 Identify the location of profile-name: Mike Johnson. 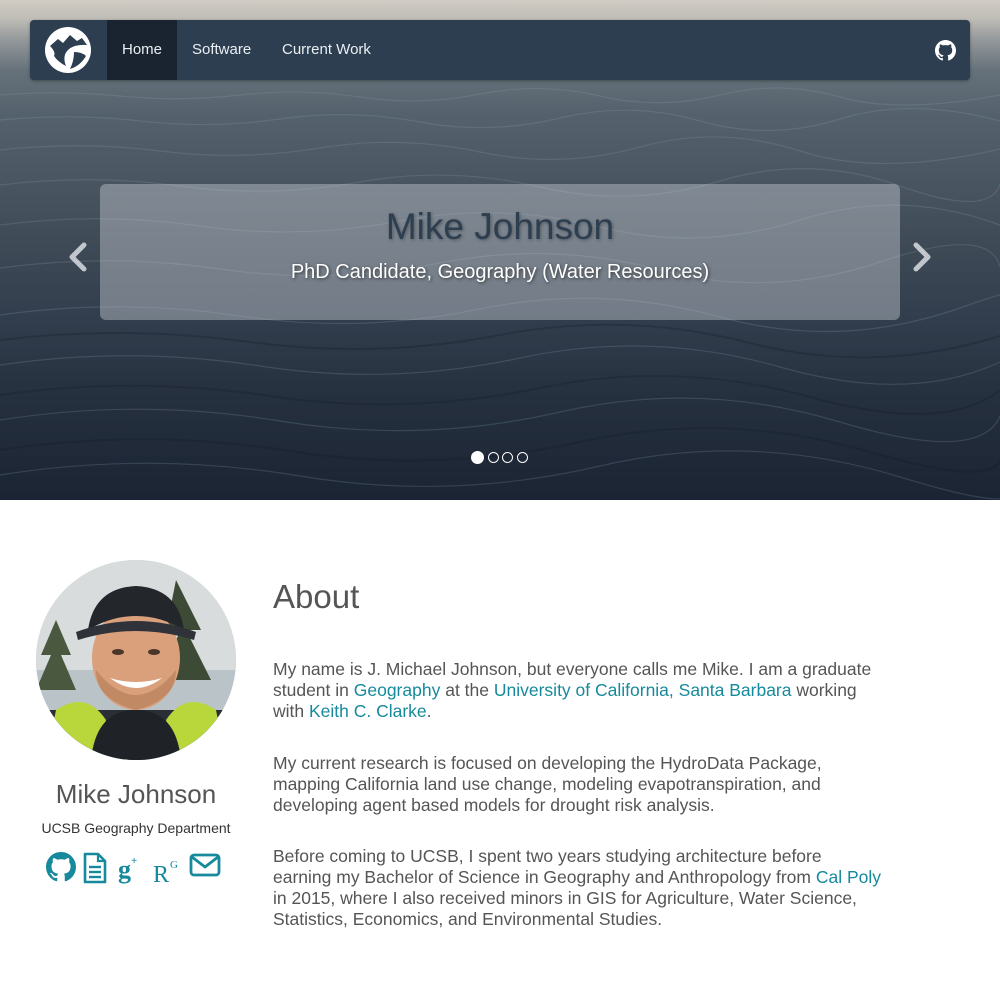
(136, 794).